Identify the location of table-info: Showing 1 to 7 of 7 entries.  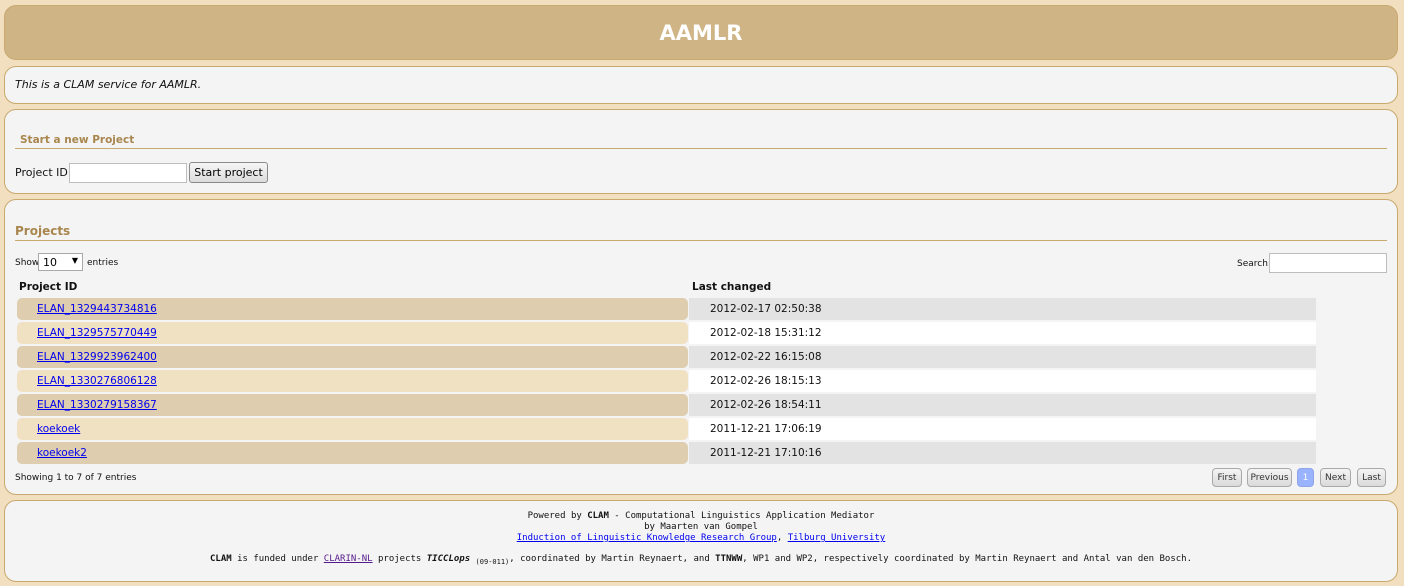
(76, 478).